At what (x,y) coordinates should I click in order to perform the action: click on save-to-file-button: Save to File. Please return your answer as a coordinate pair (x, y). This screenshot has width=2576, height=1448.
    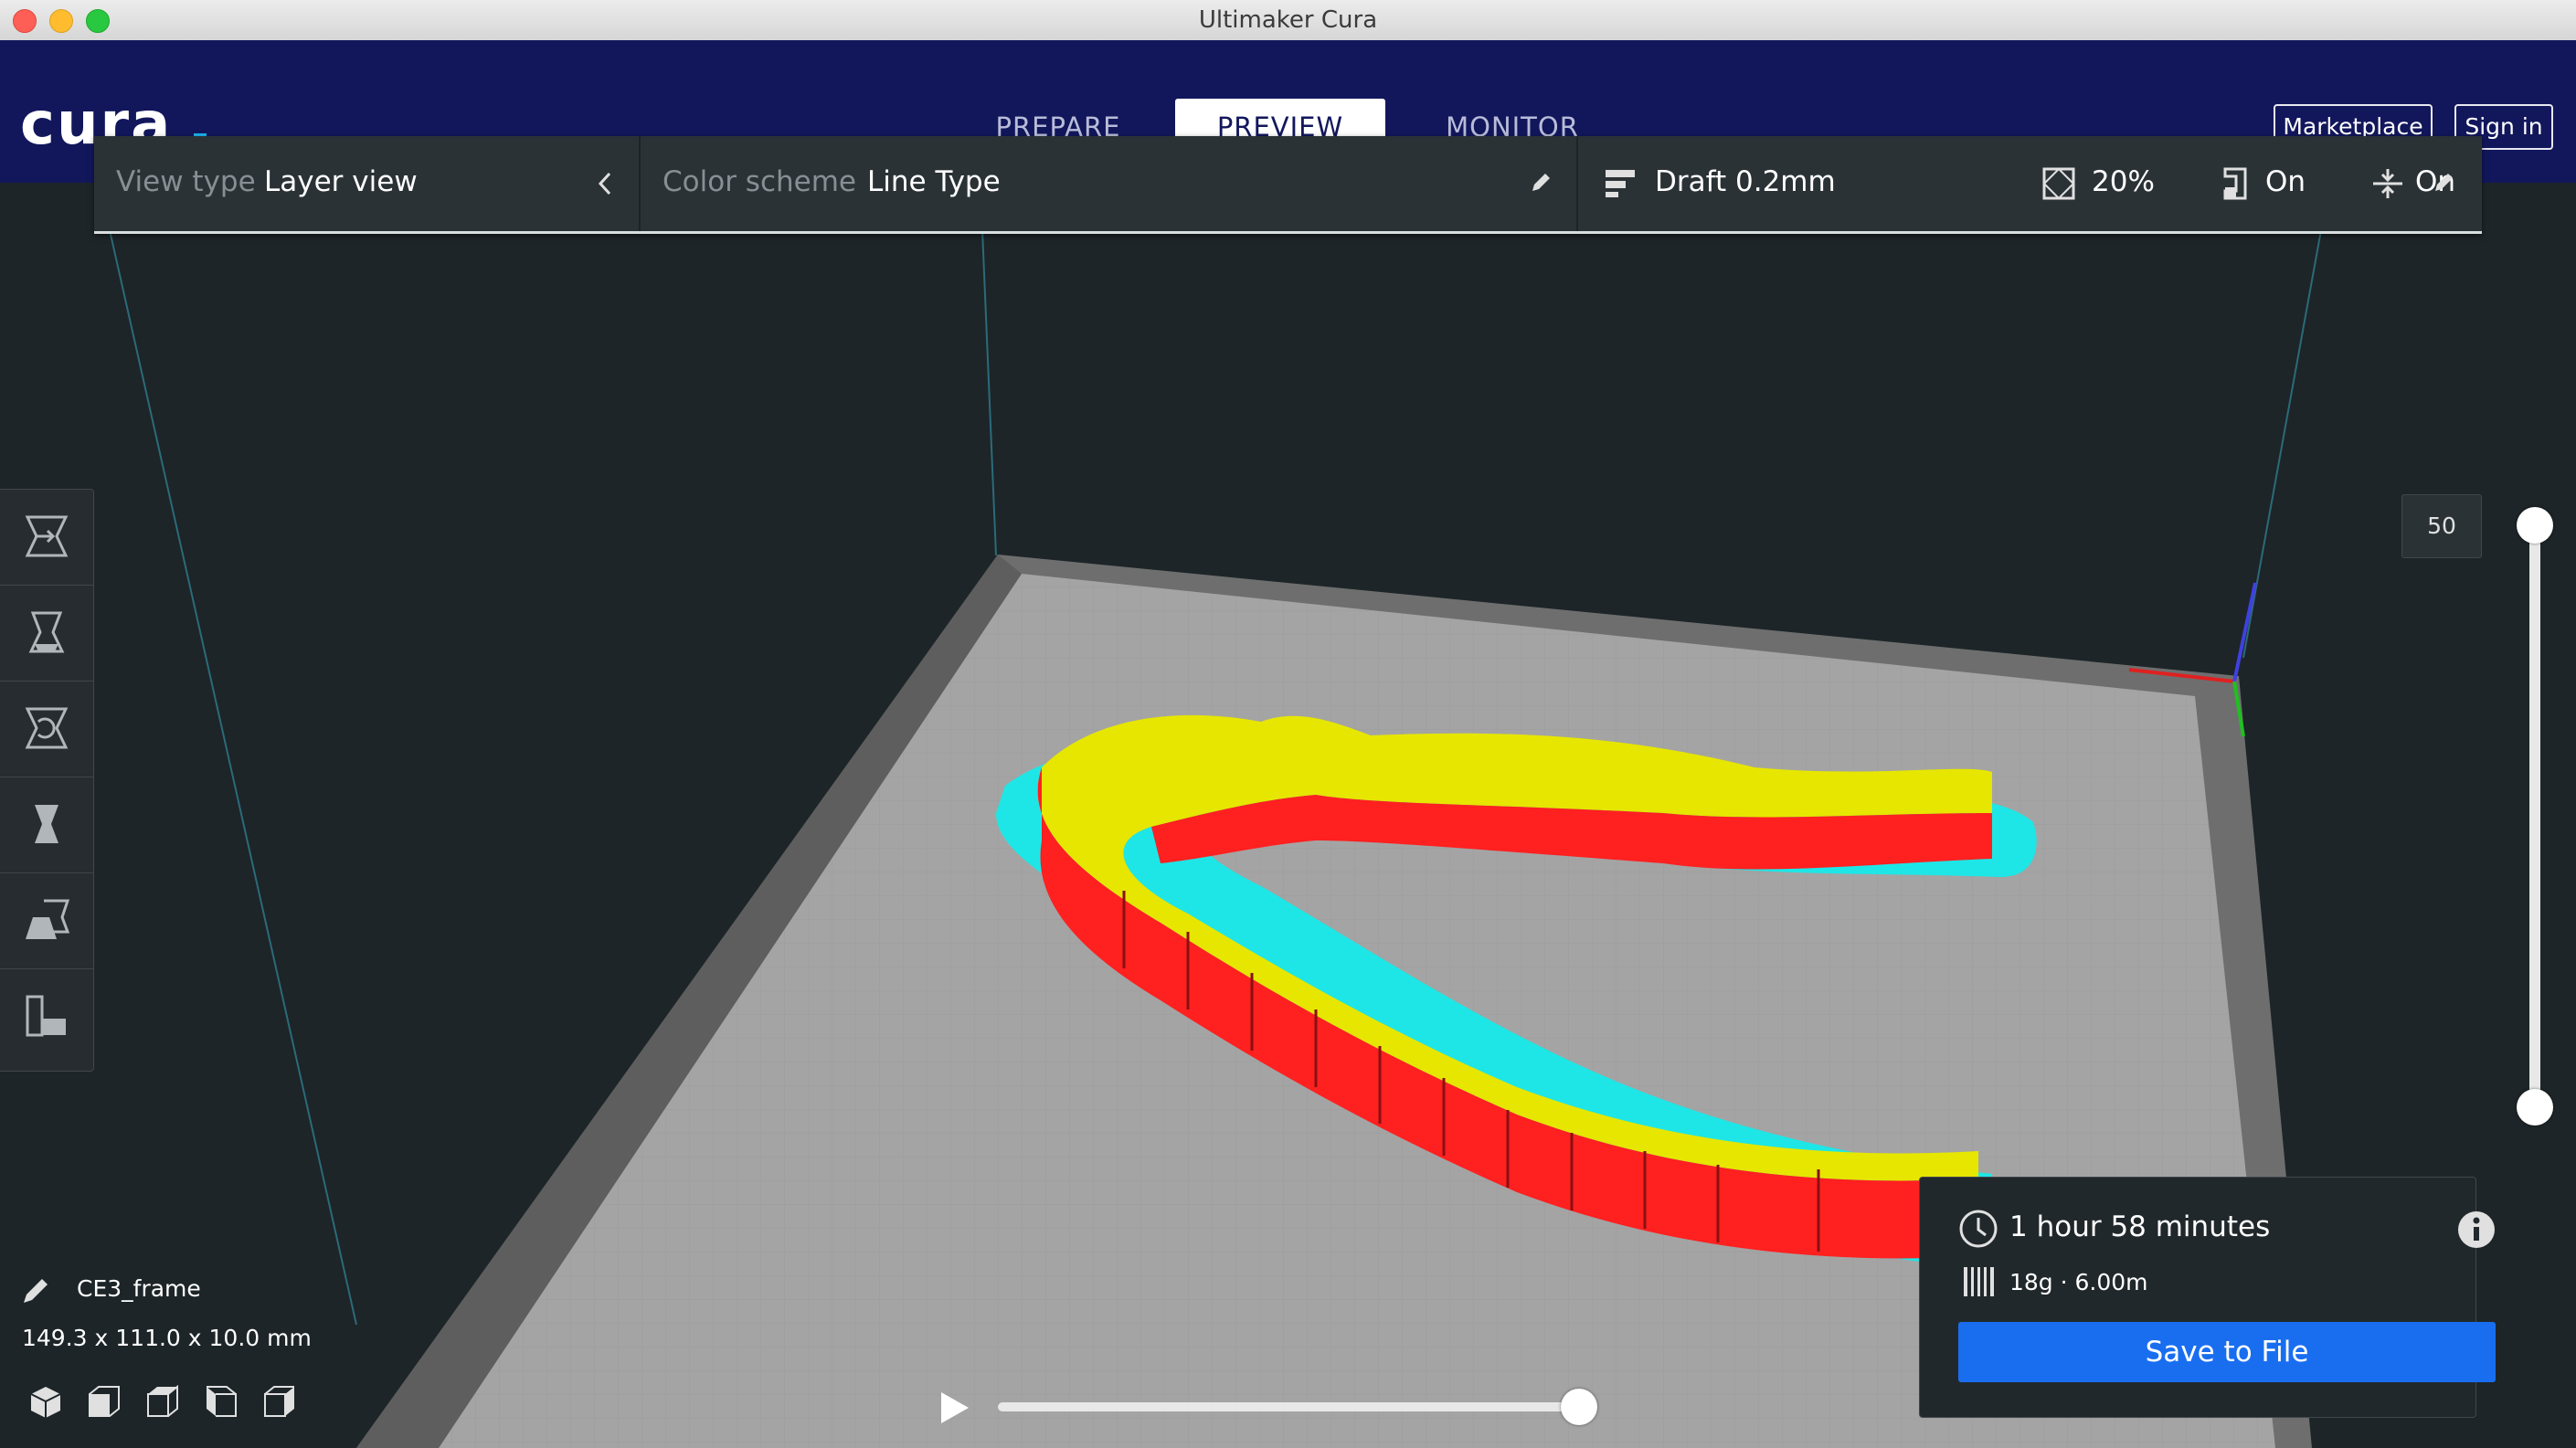
    Looking at the image, I should click on (2227, 1352).